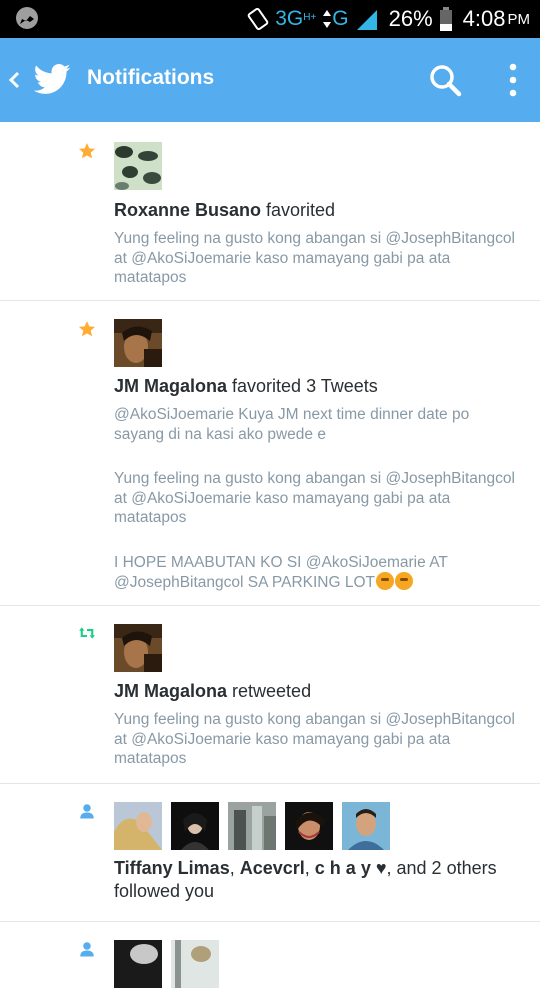 The height and width of the screenshot is (988, 540). What do you see at coordinates (52, 80) in the screenshot?
I see `twitter-logo-icon` at bounding box center [52, 80].